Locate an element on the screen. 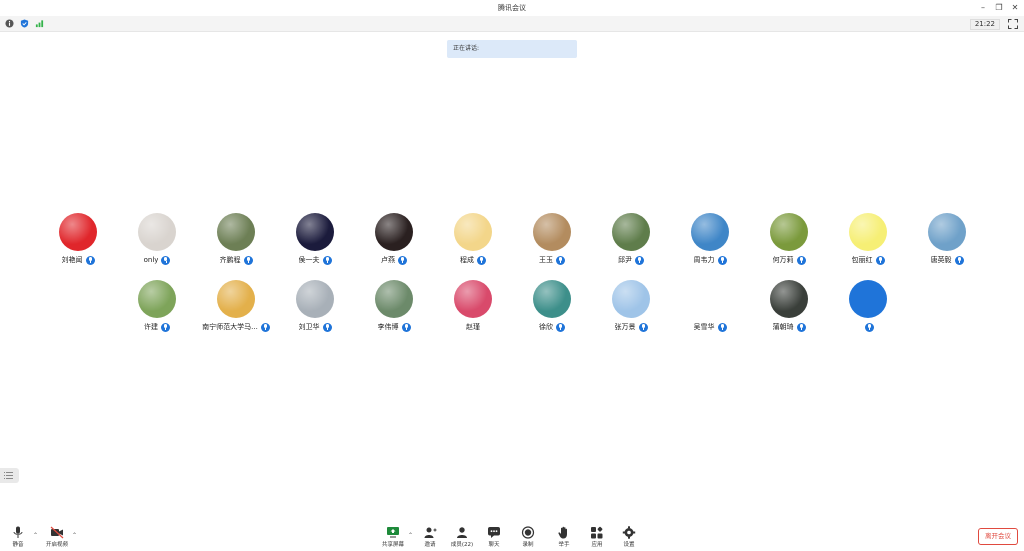 The width and height of the screenshot is (1024, 551). participant-tile is located at coordinates (868, 310).